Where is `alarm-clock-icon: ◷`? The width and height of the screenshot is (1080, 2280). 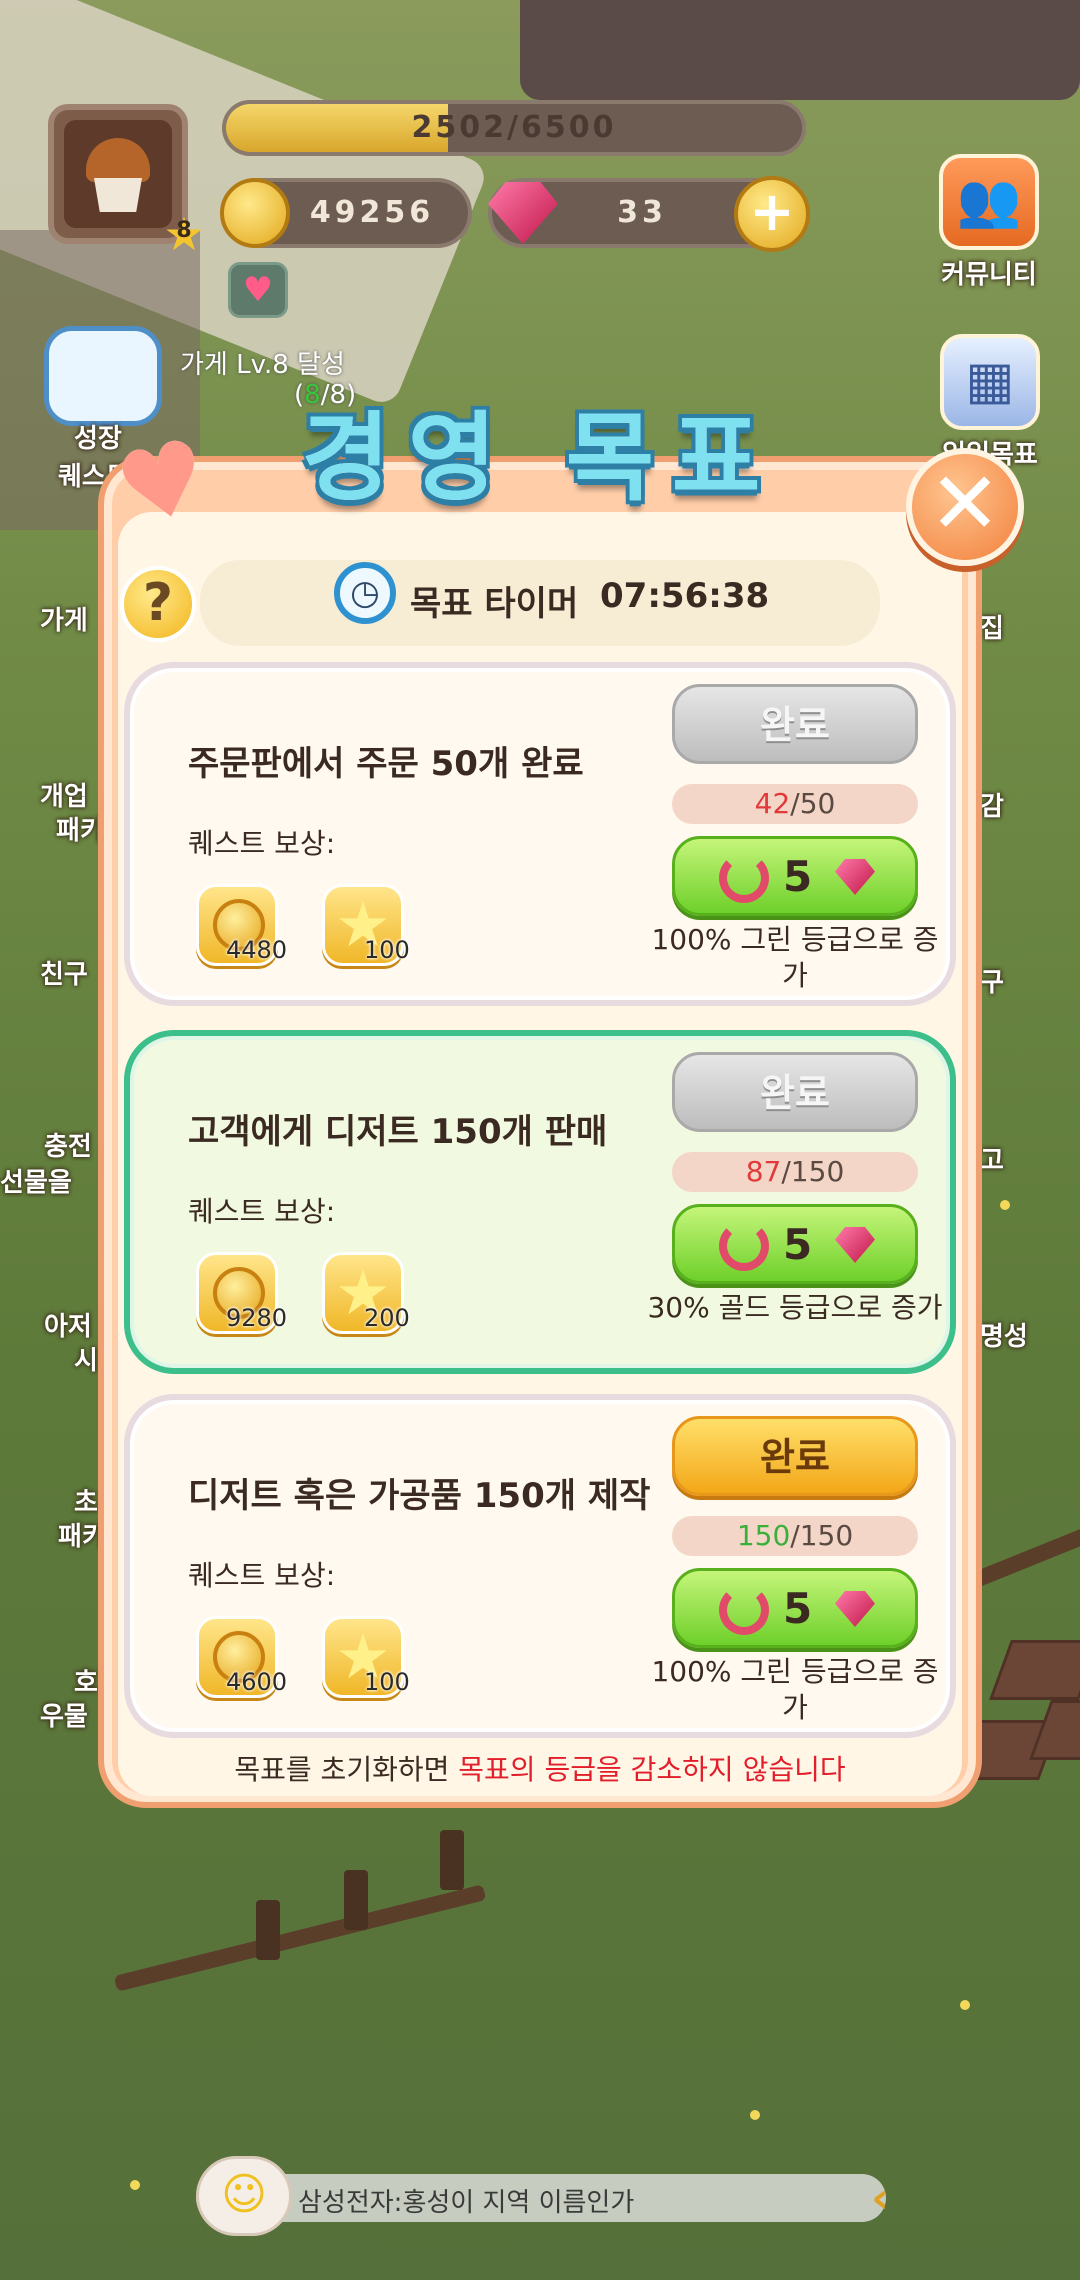 alarm-clock-icon: ◷ is located at coordinates (365, 593).